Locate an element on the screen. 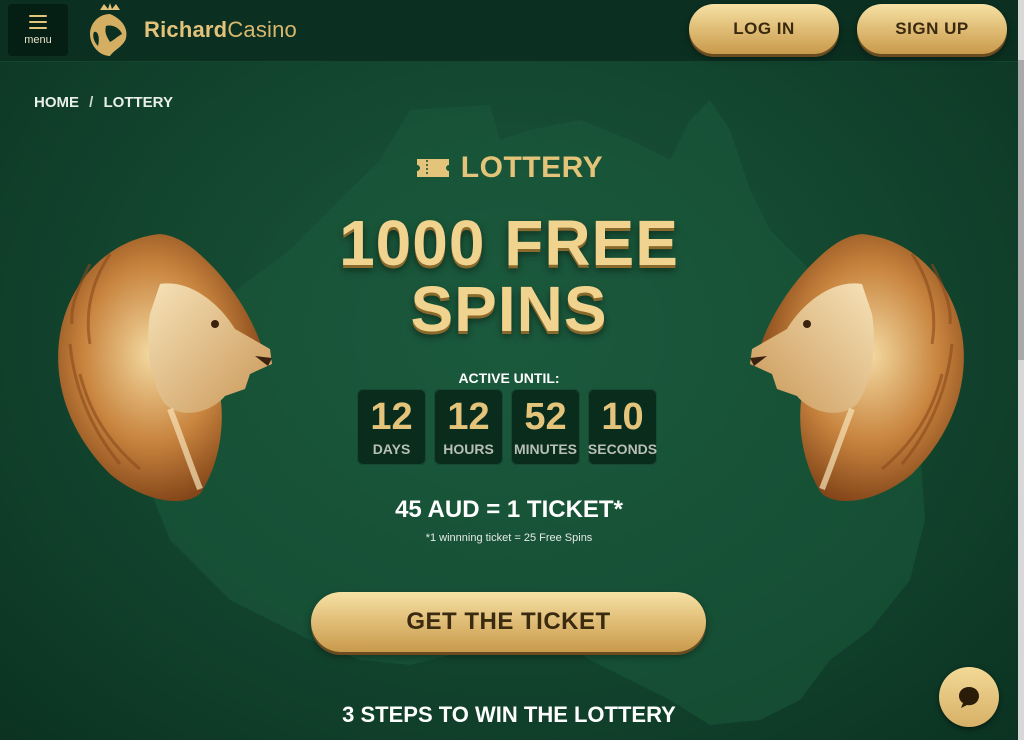 The image size is (1024, 740). menu-button: menu is located at coordinates (38, 30).